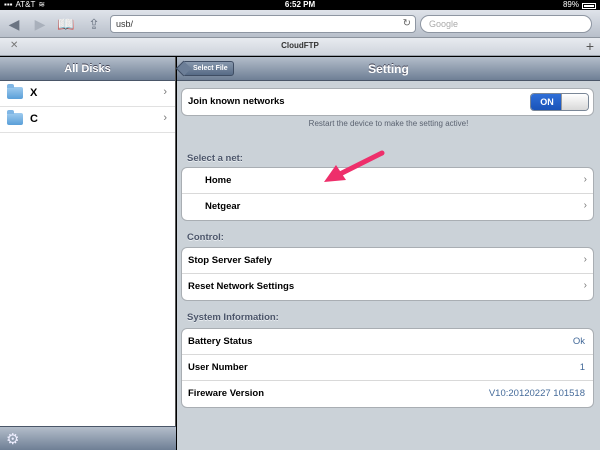 The height and width of the screenshot is (450, 600). Describe the element at coordinates (208, 68) in the screenshot. I see `select-file-button: Select File` at that location.